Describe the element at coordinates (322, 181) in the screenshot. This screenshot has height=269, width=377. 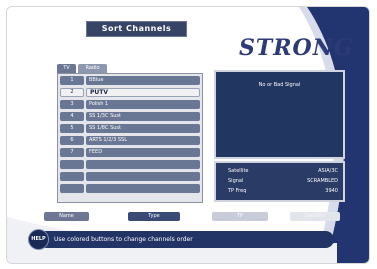
I see `signal-value: SCRAMBLED` at that location.